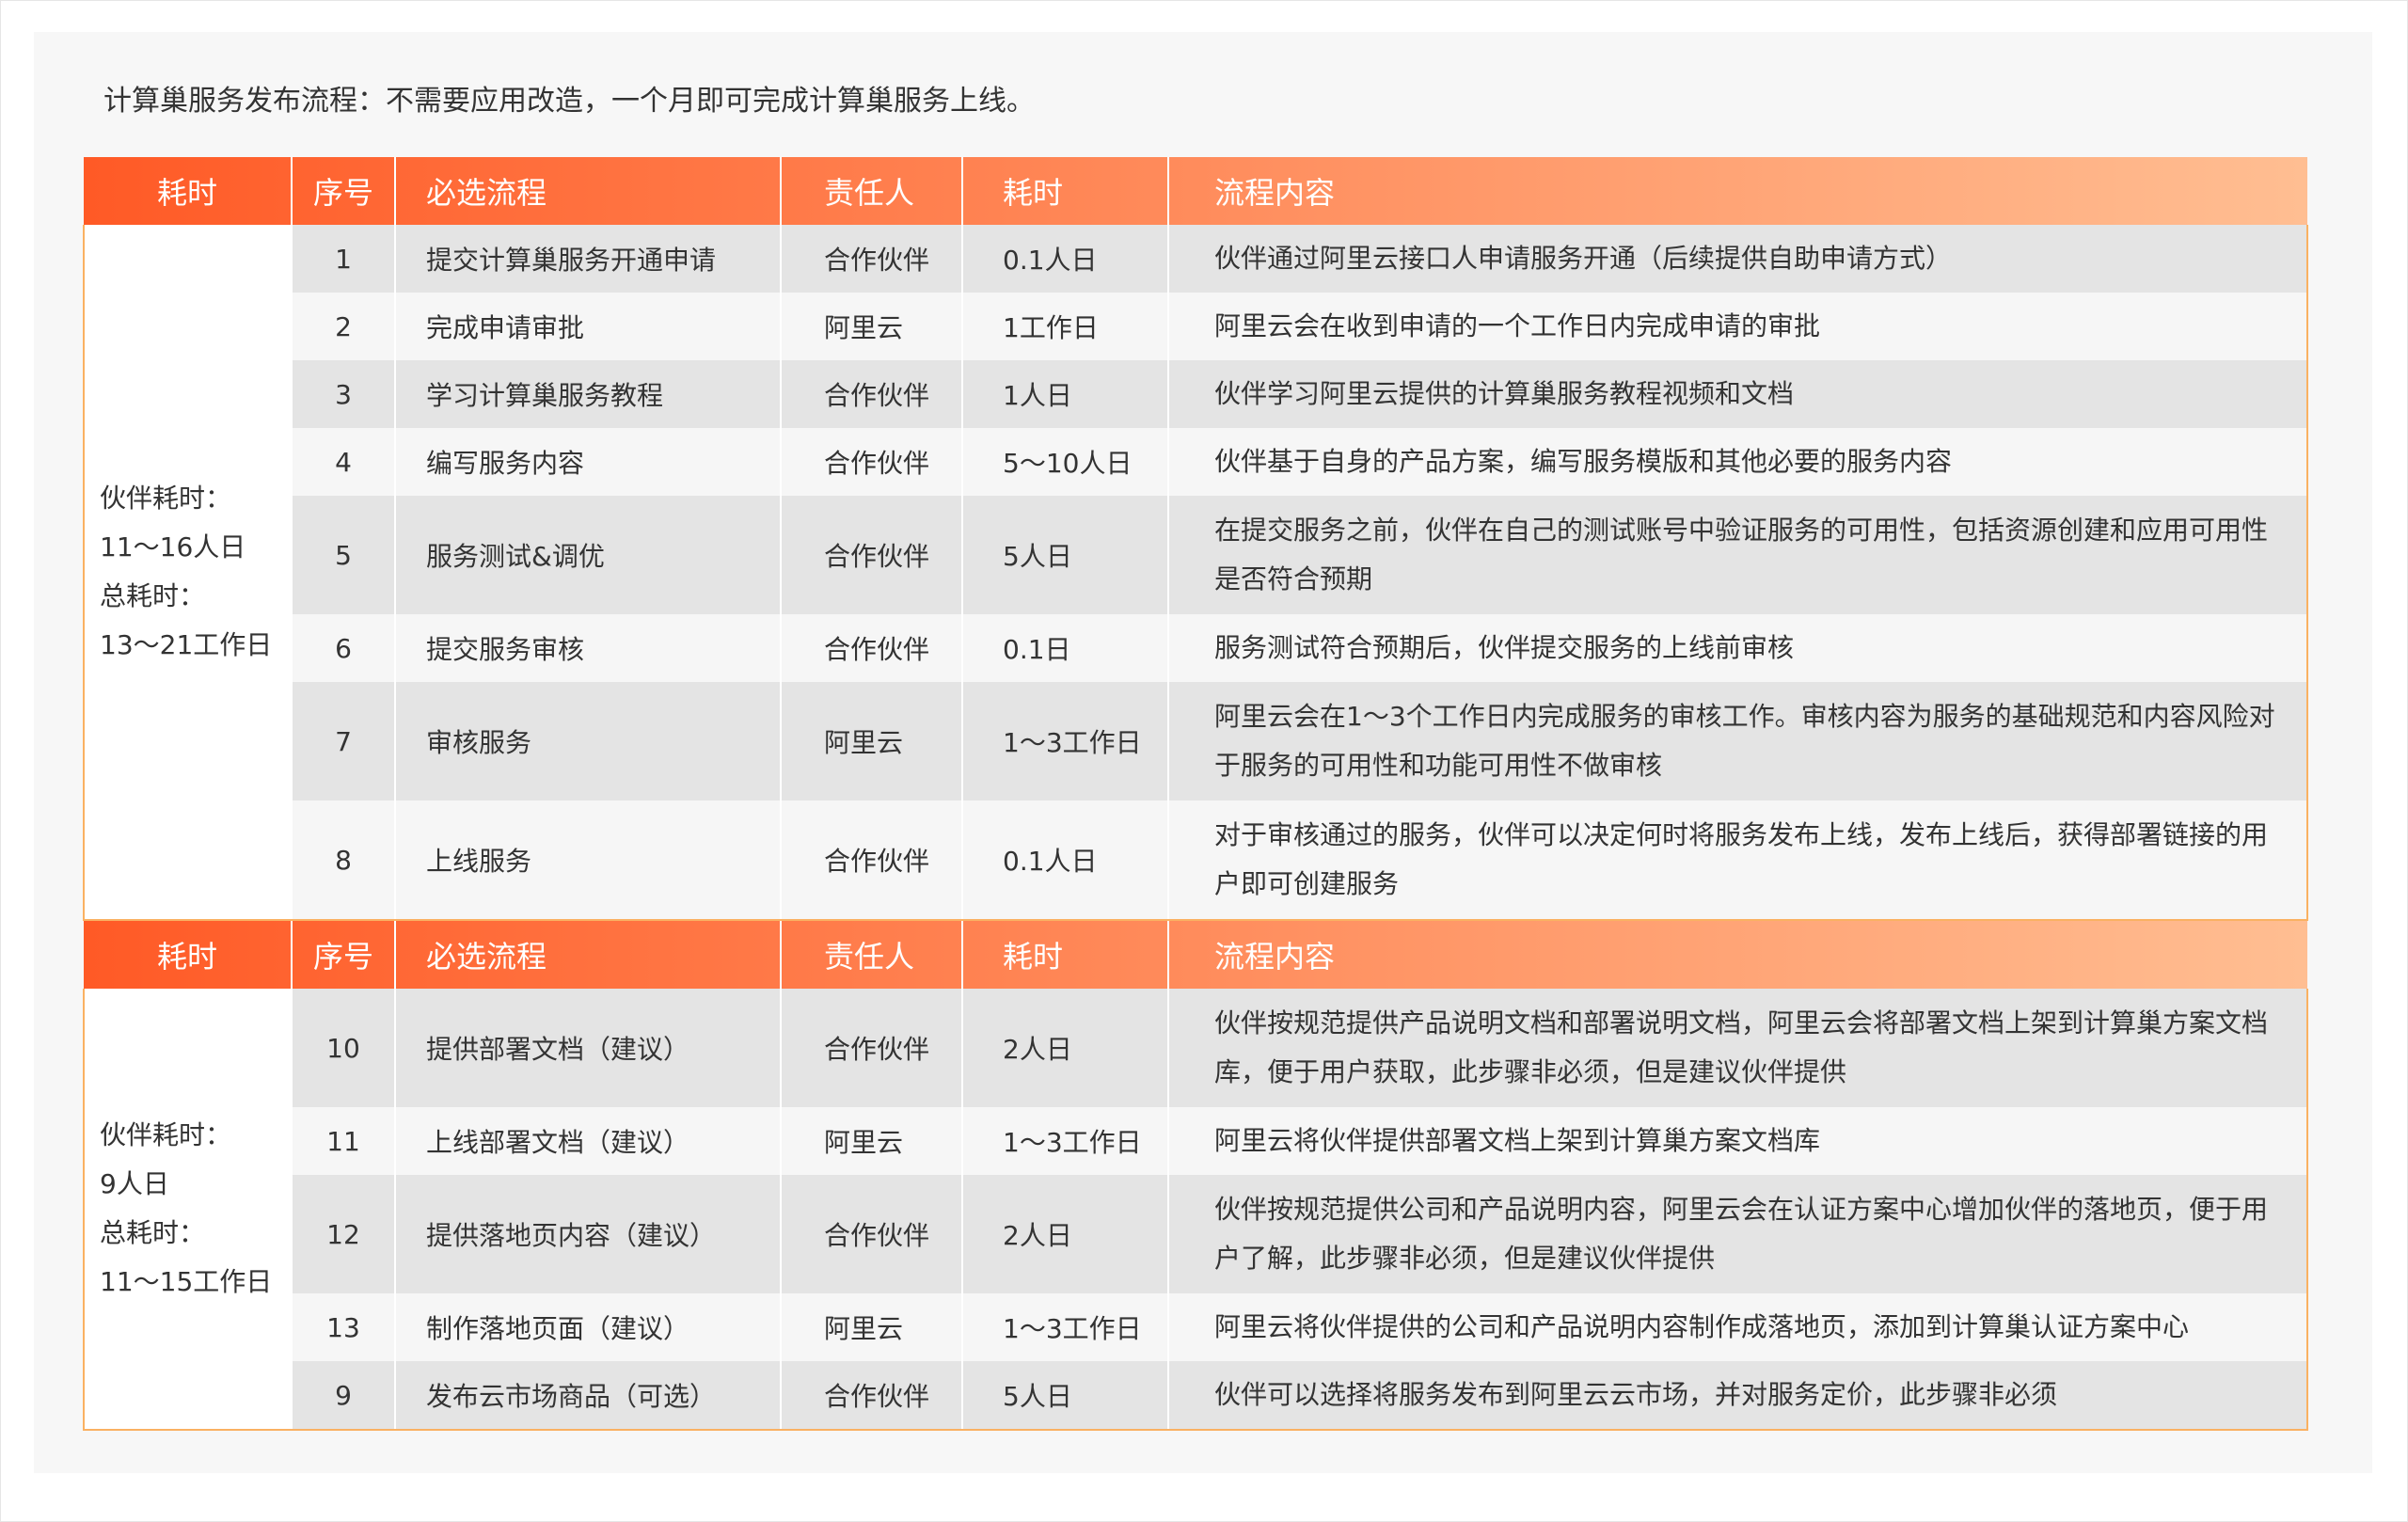  What do you see at coordinates (188, 573) in the screenshot?
I see `section-elapsed-summary: 伙伴耗时： 11～16人日 总耗时： 13～21工作日` at bounding box center [188, 573].